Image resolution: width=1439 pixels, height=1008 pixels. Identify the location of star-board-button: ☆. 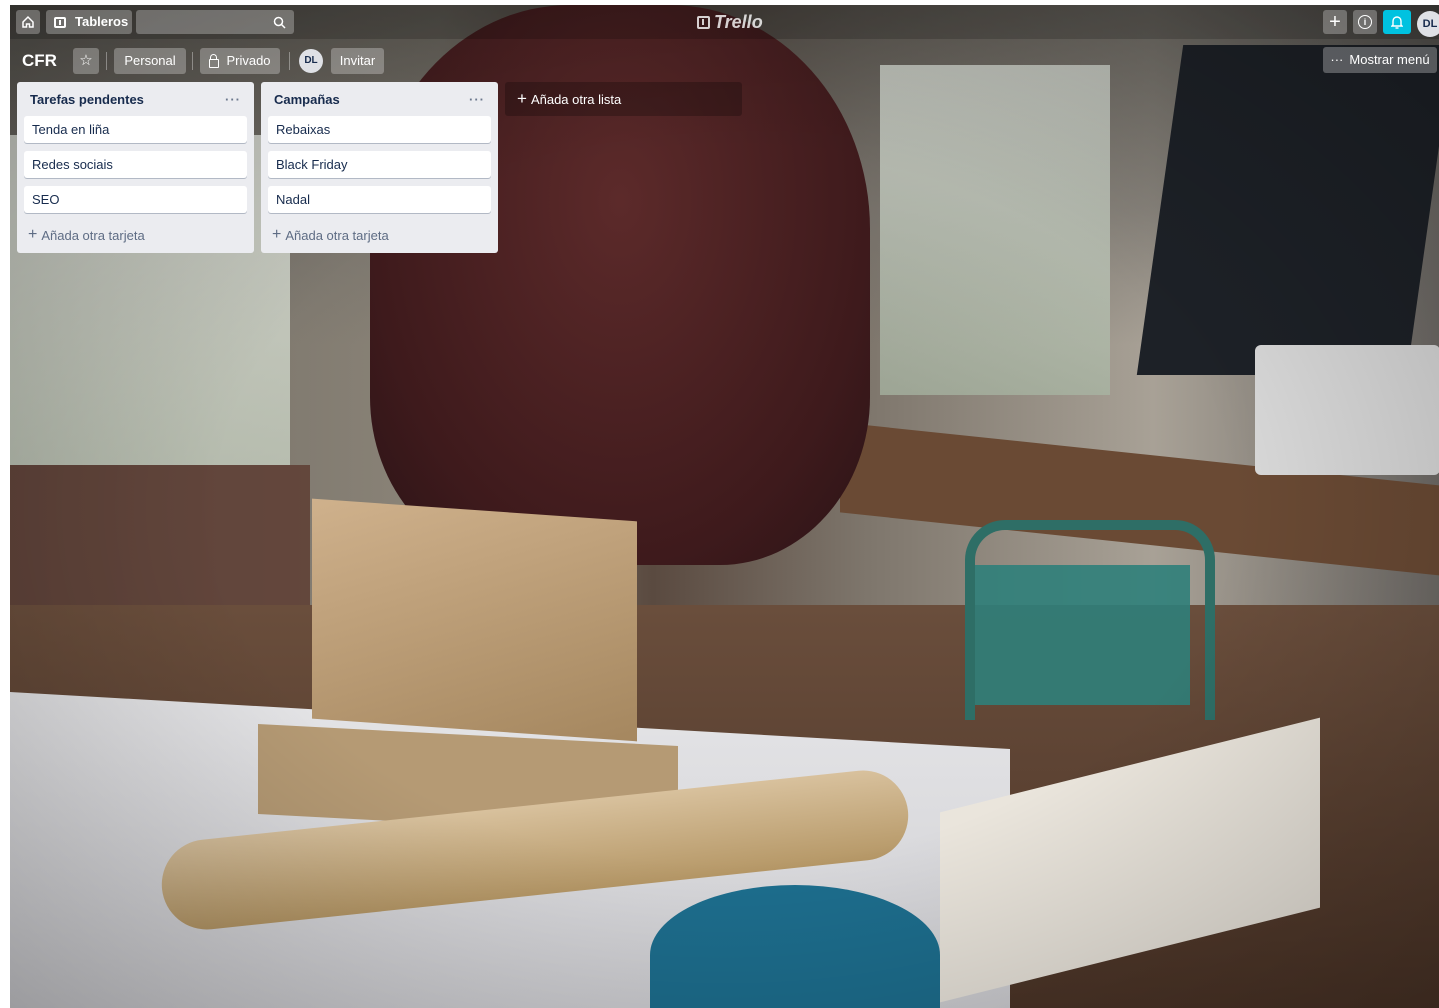
(86, 61).